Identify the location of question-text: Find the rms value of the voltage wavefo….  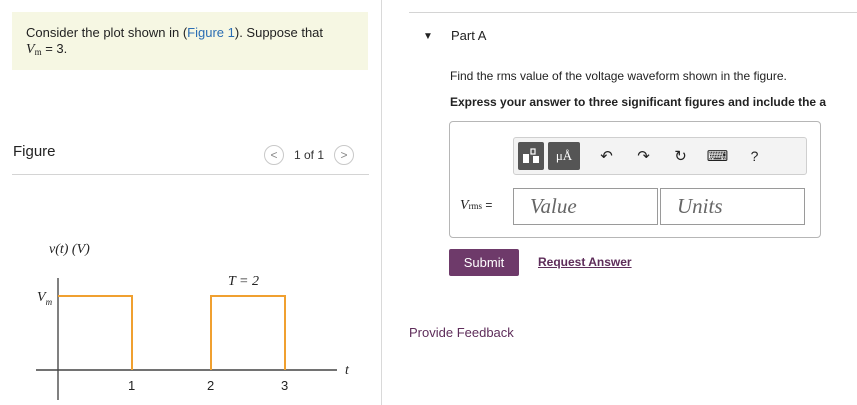
(618, 76).